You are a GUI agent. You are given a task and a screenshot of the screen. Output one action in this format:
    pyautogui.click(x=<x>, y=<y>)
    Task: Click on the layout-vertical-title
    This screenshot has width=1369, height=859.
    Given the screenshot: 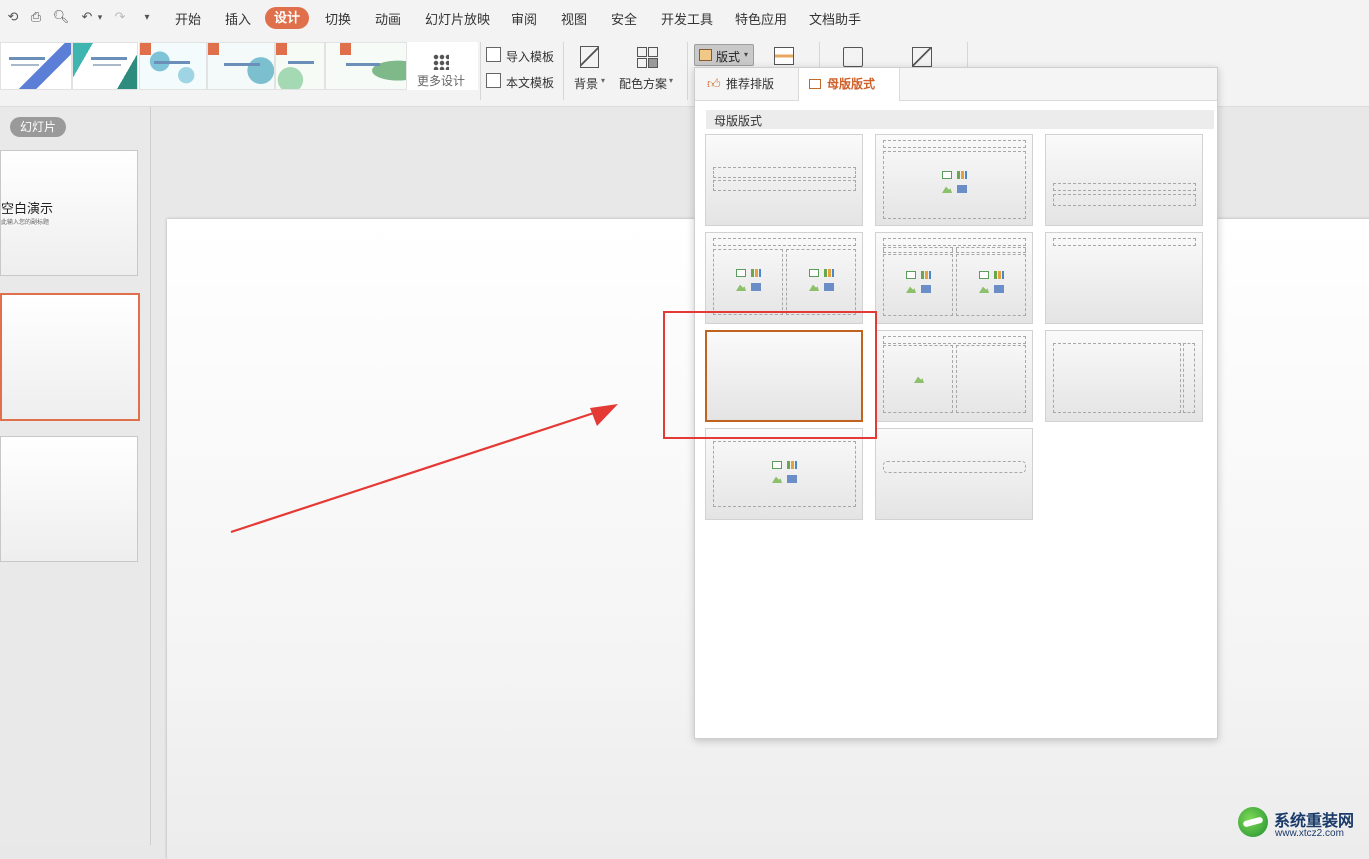 What is the action you would take?
    pyautogui.click(x=1124, y=376)
    